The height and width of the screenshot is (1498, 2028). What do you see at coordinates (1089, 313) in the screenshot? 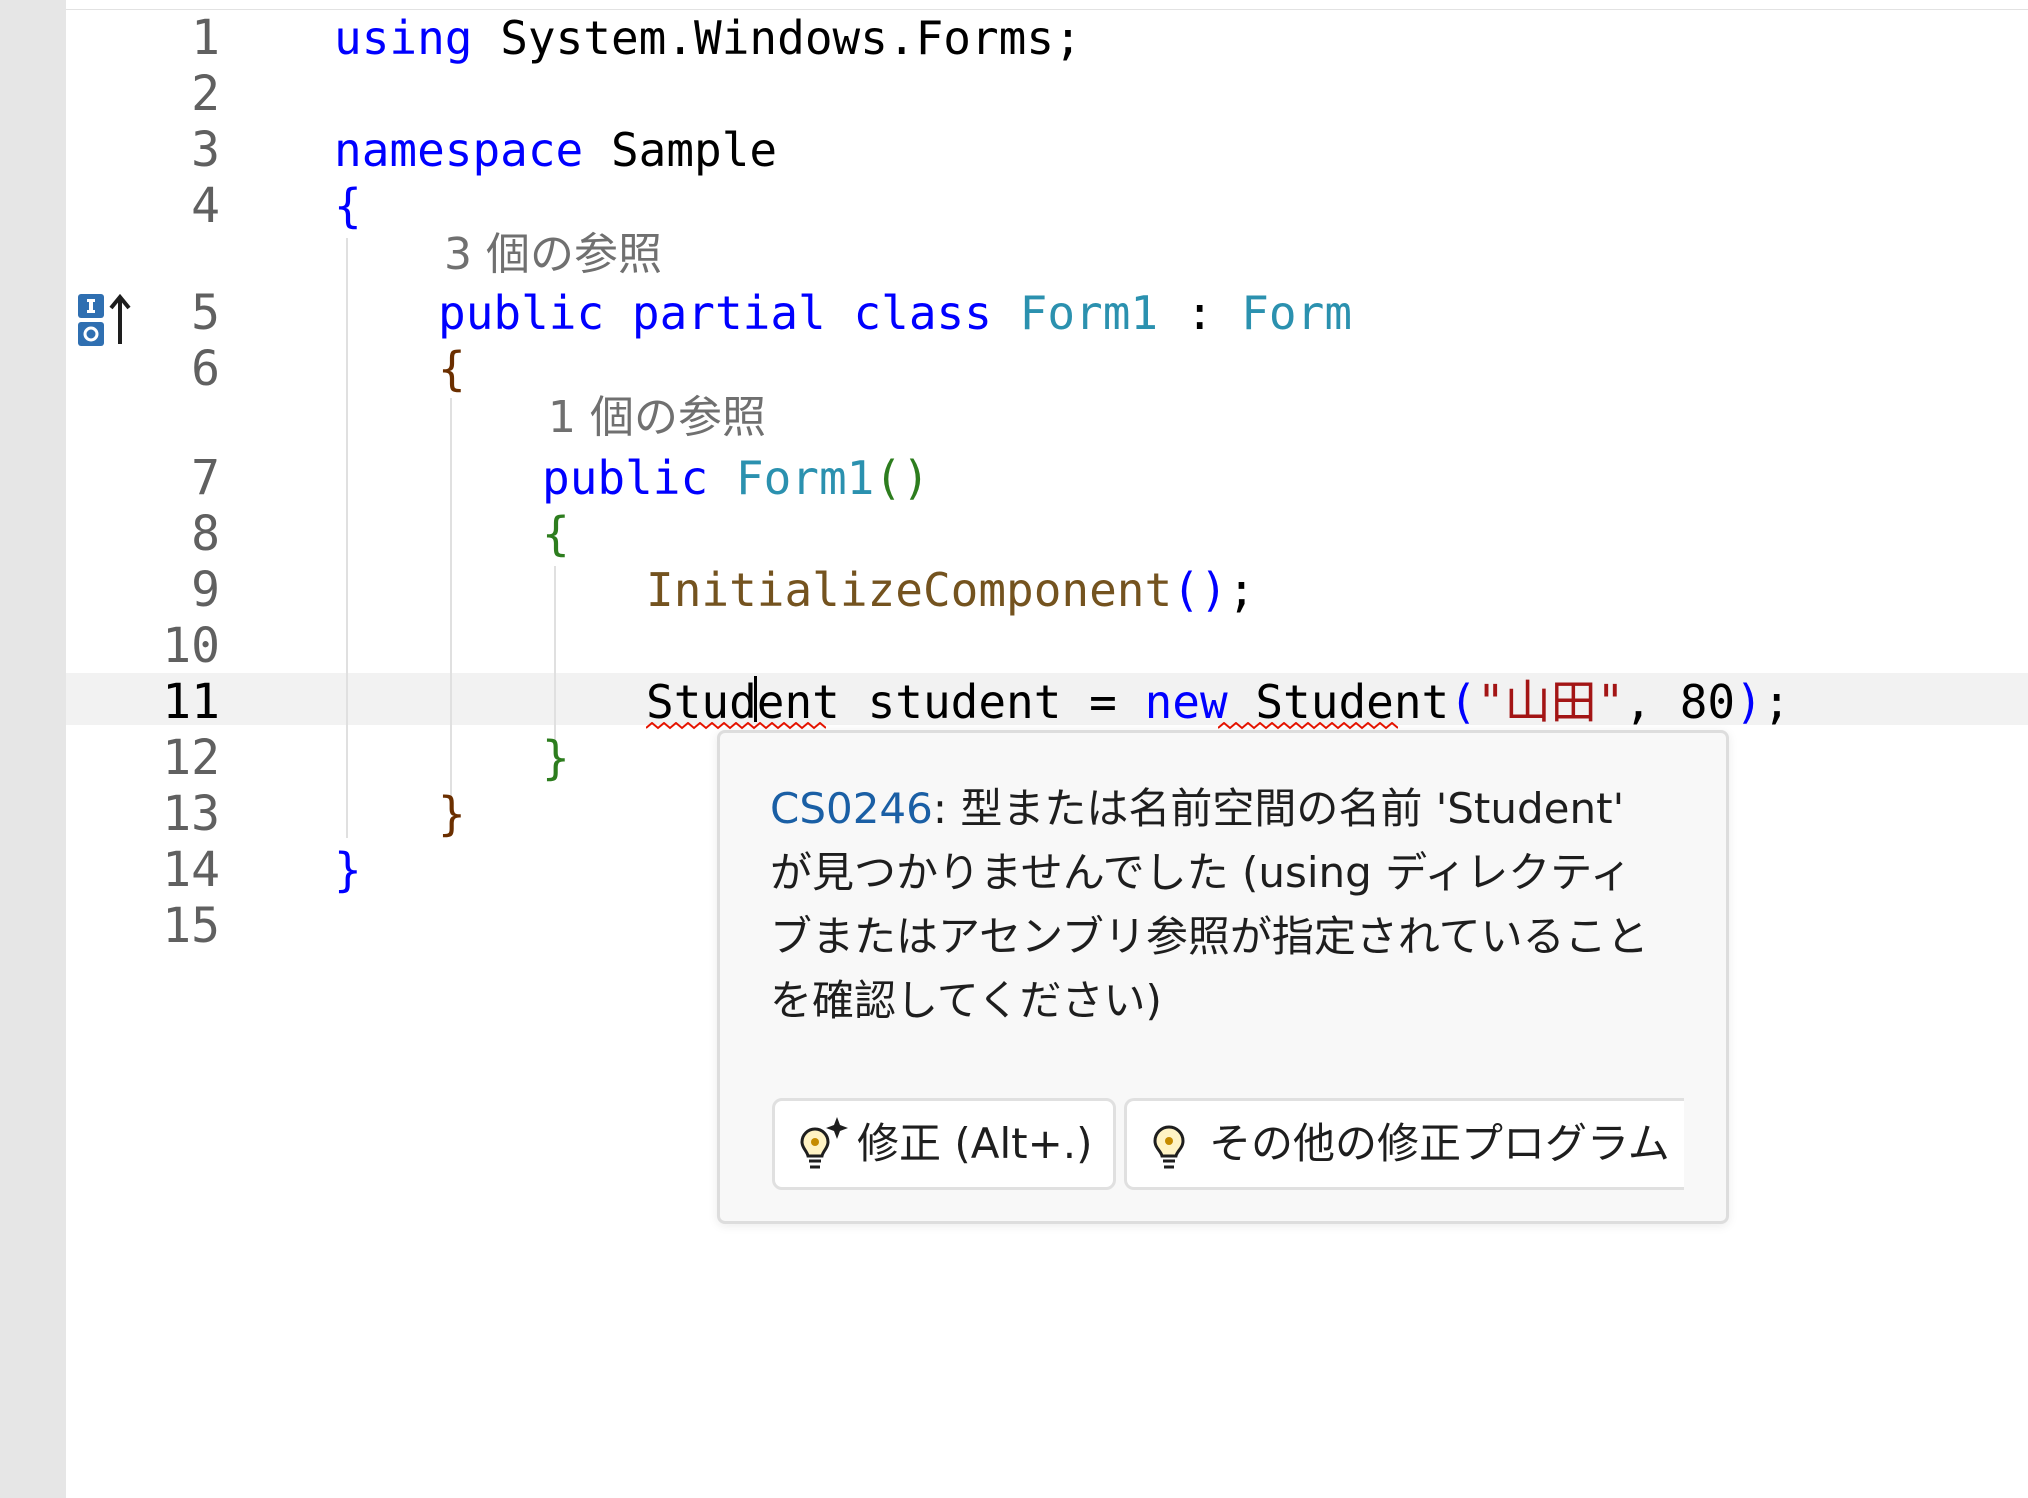
I see `class-name: Form1` at bounding box center [1089, 313].